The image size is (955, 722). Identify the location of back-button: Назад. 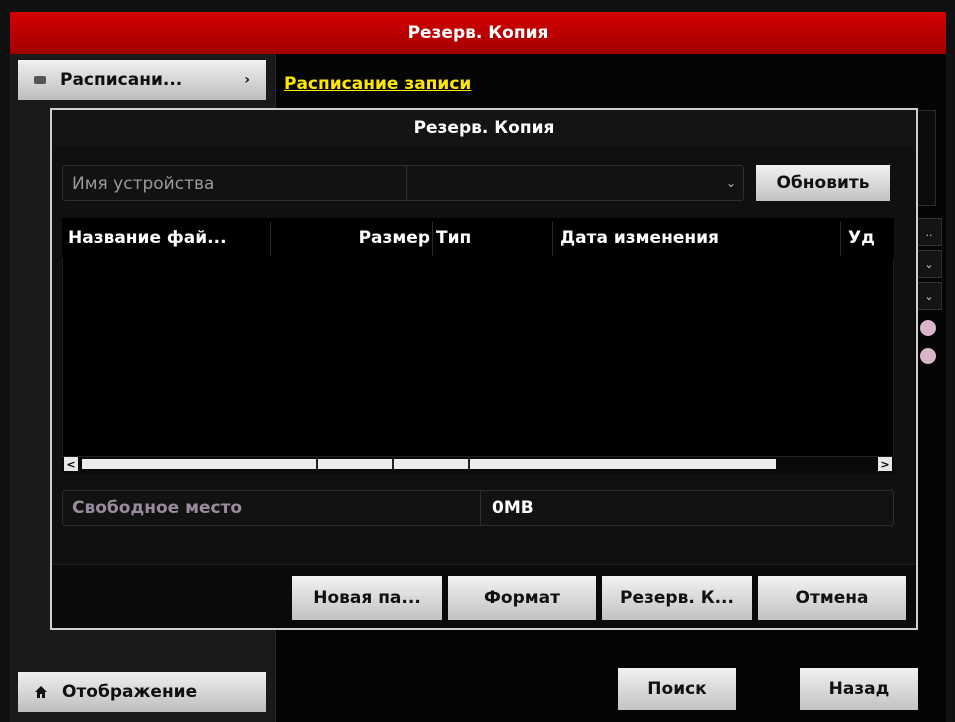
(859, 689).